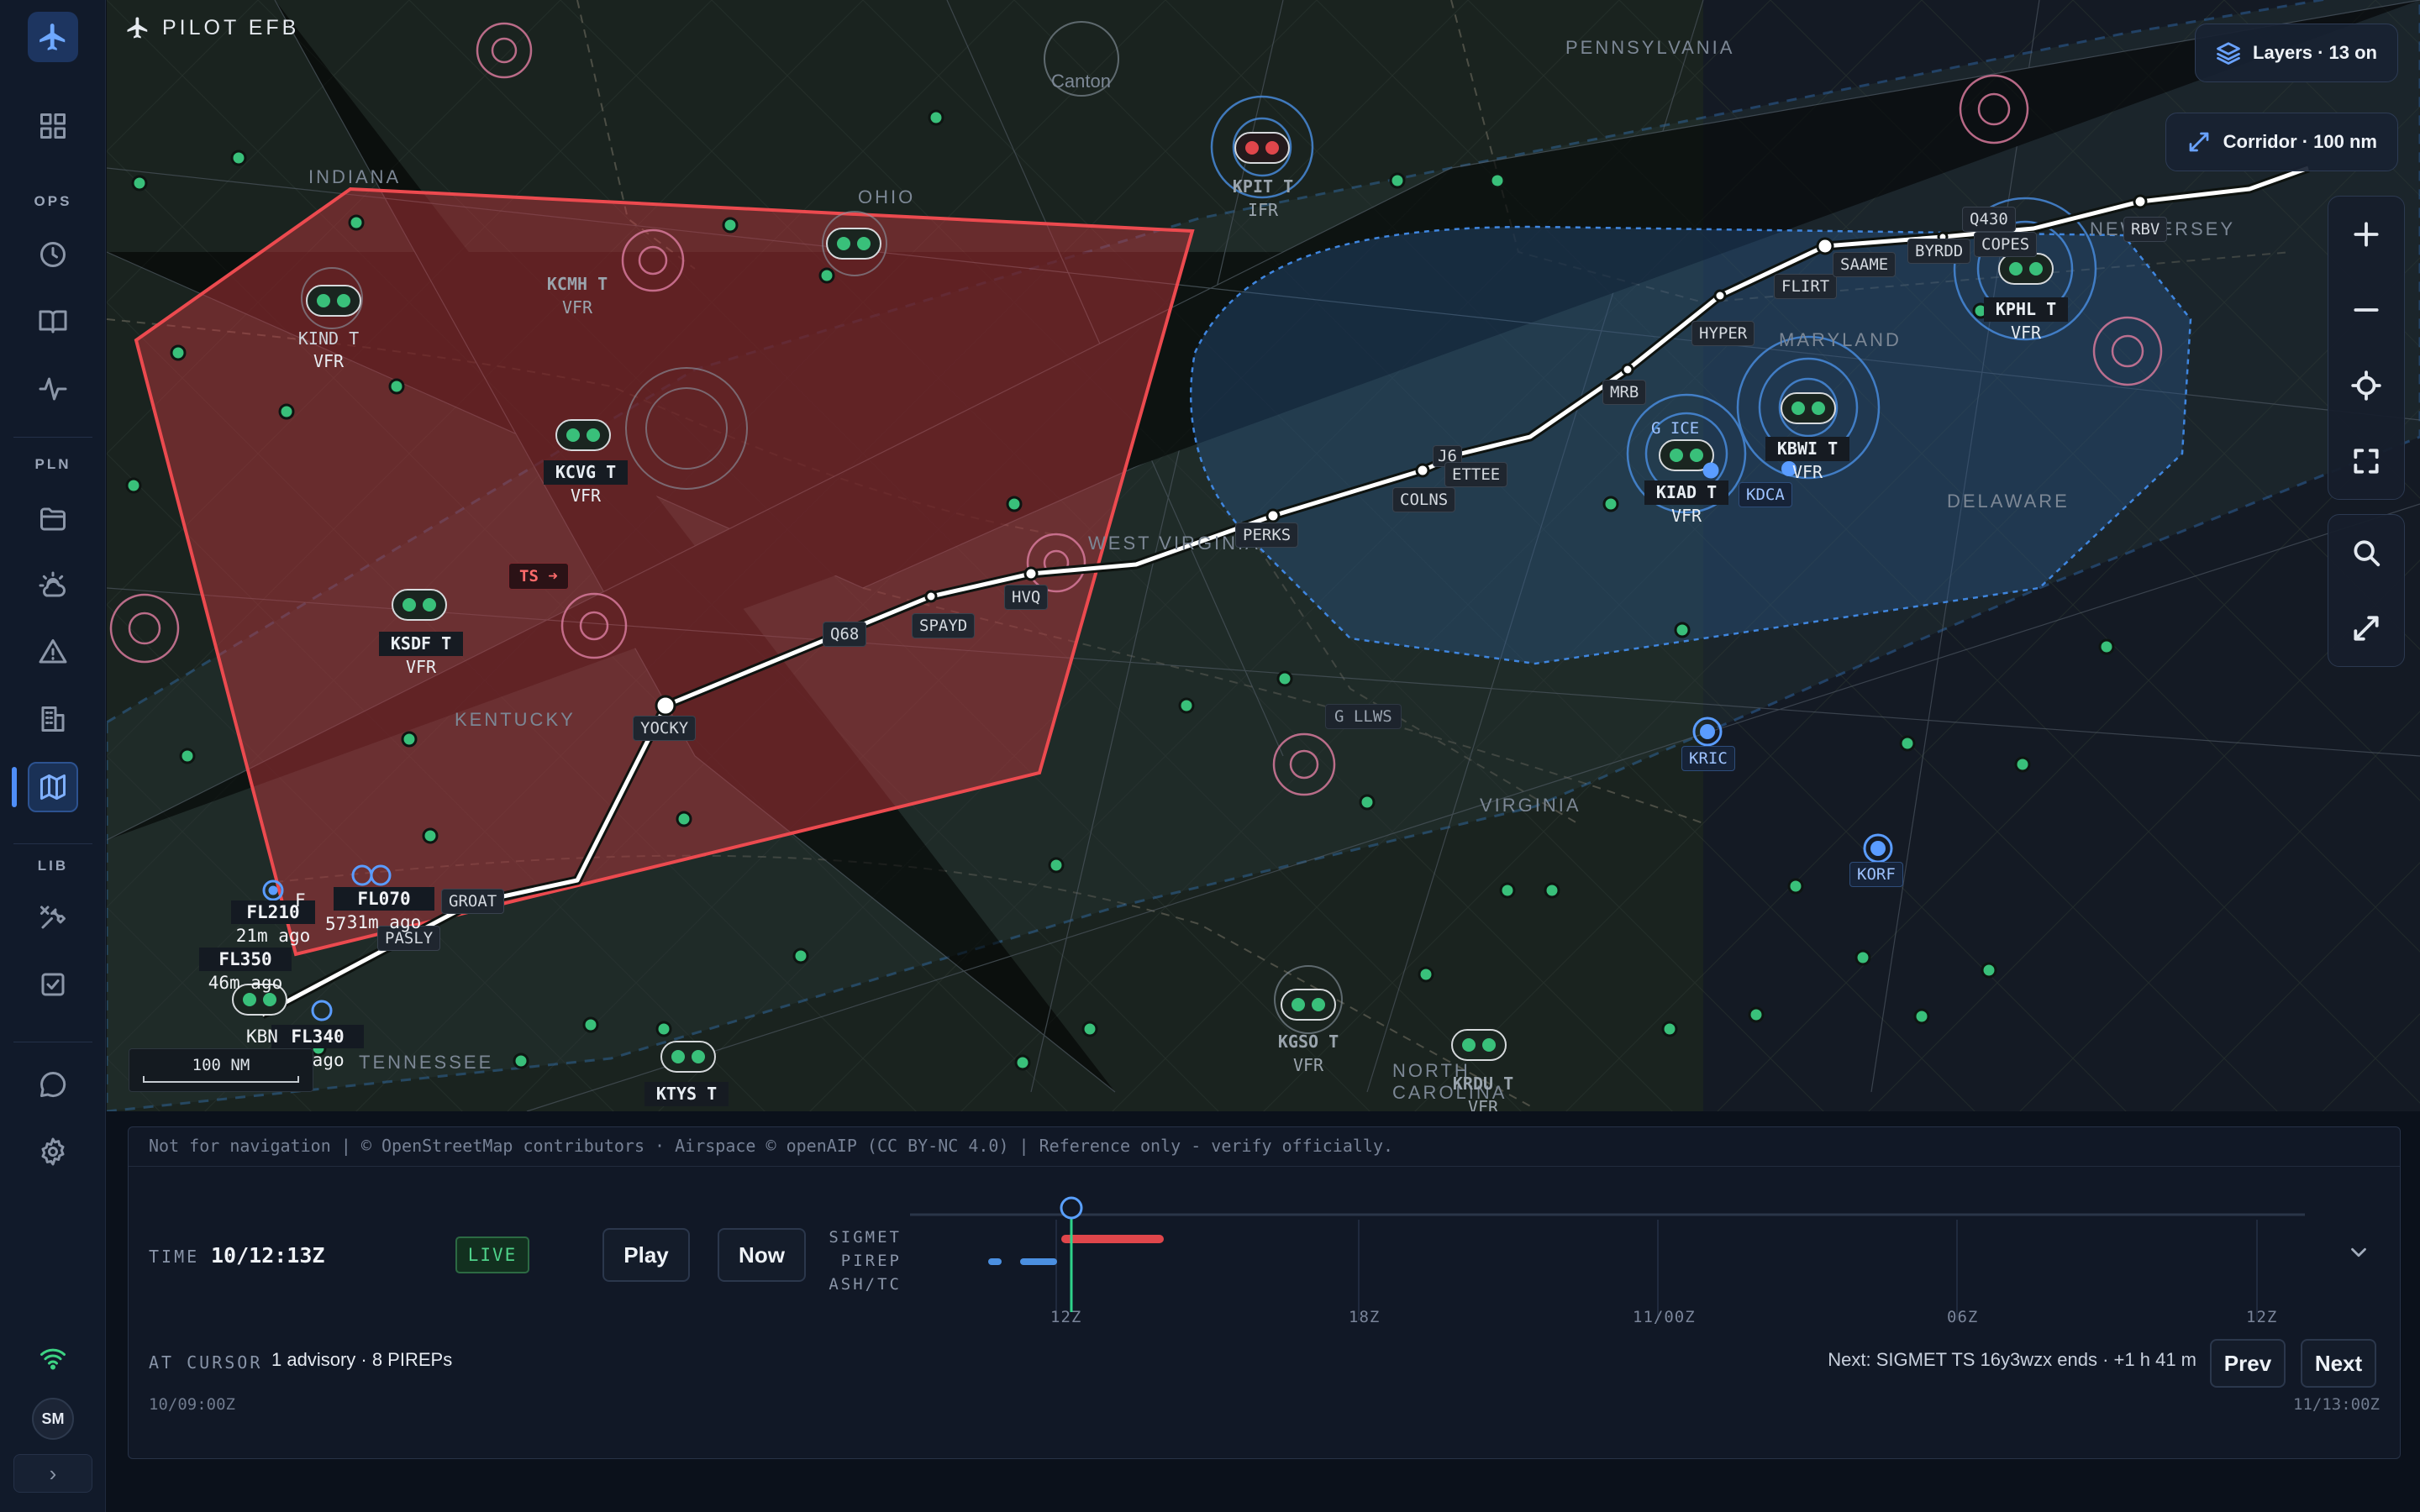  Describe the element at coordinates (845, 634) in the screenshot. I see `waypoint-label: Q68` at that location.